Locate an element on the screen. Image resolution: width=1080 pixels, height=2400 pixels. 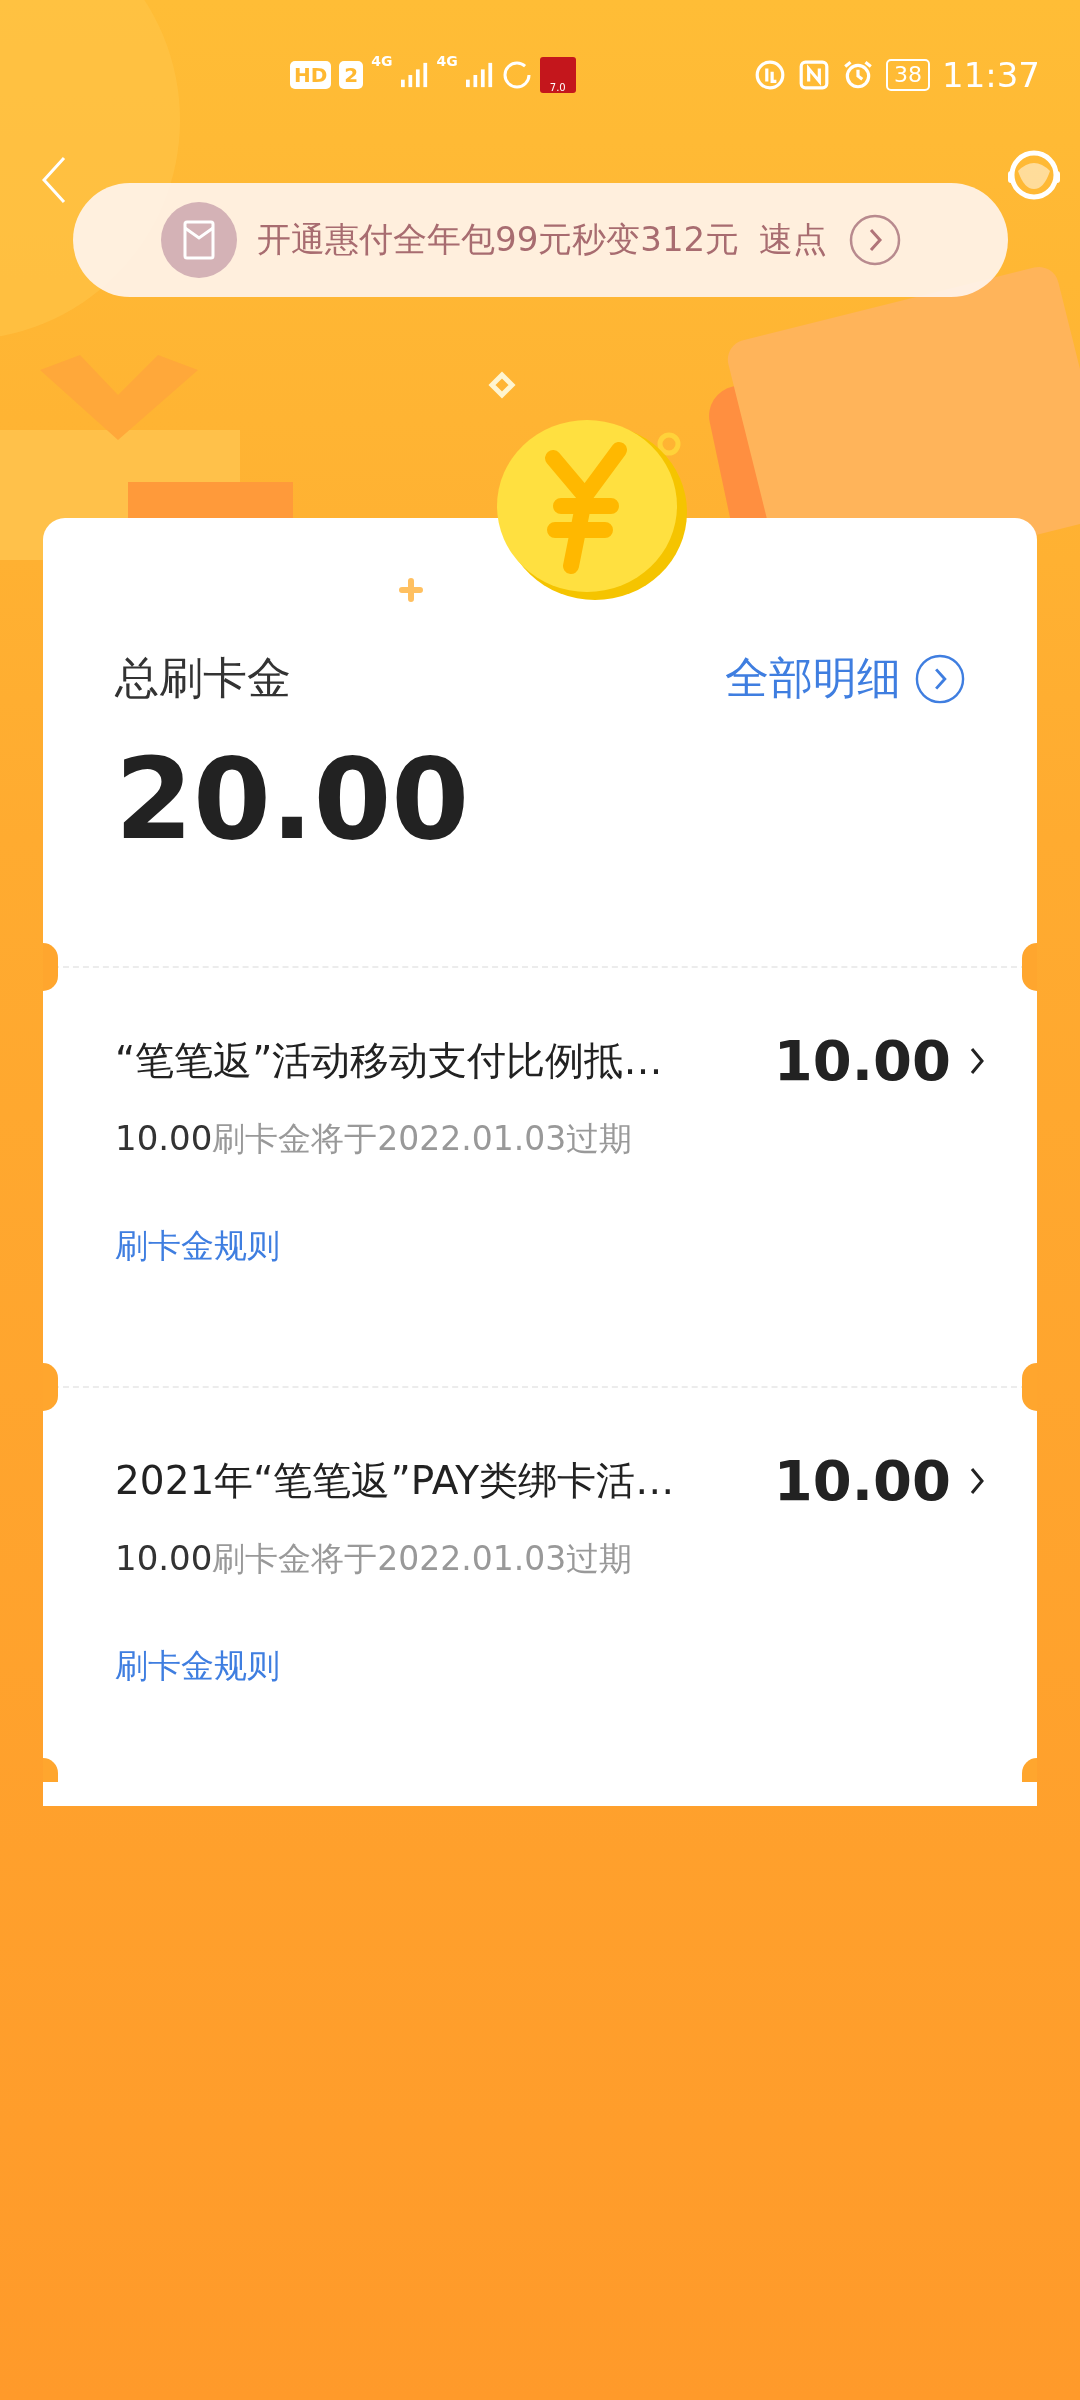
app-badge: 7.0 is located at coordinates (557, 75).